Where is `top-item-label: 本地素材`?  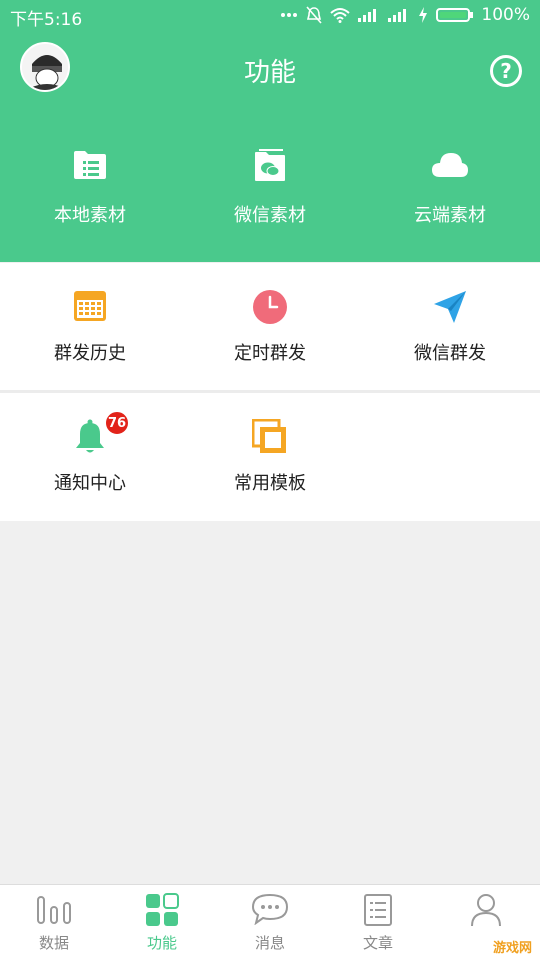
top-item-label: 本地素材 is located at coordinates (90, 215).